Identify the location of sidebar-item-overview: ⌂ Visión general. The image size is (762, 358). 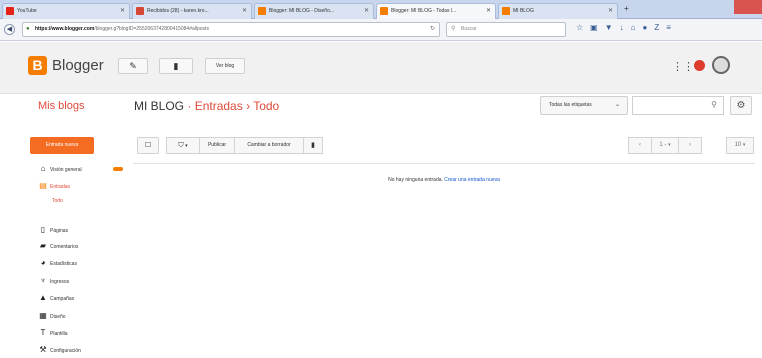
(60, 169).